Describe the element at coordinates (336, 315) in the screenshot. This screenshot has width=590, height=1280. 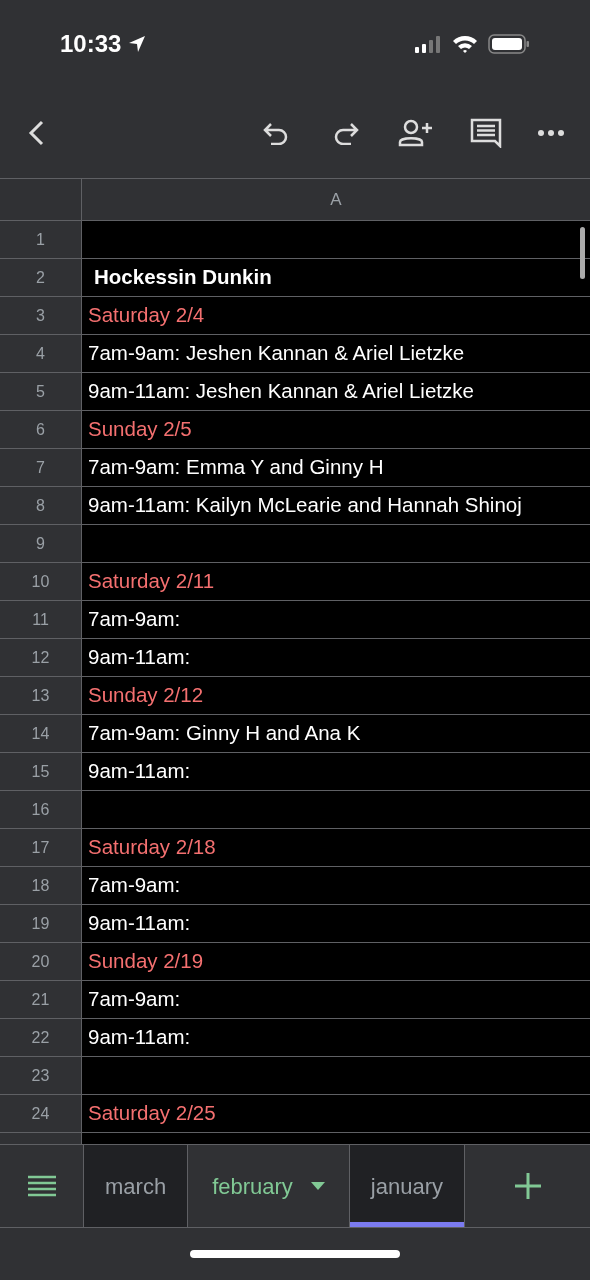
I see `table-cell: Saturday 2/4` at that location.